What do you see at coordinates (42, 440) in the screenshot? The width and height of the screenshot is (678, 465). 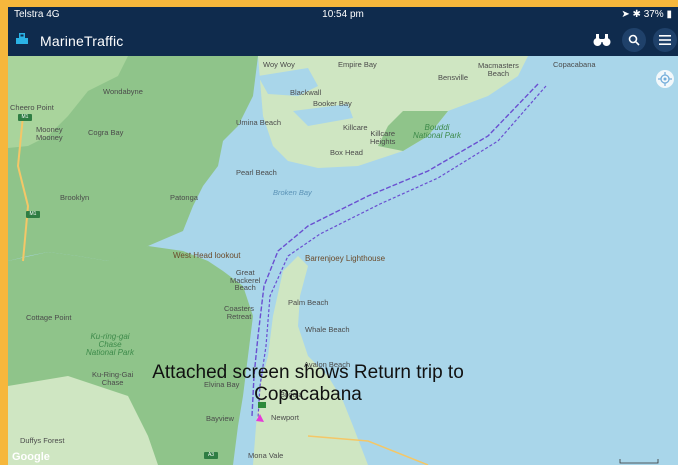 I see `label-duffys-forest: Duffys Forest` at bounding box center [42, 440].